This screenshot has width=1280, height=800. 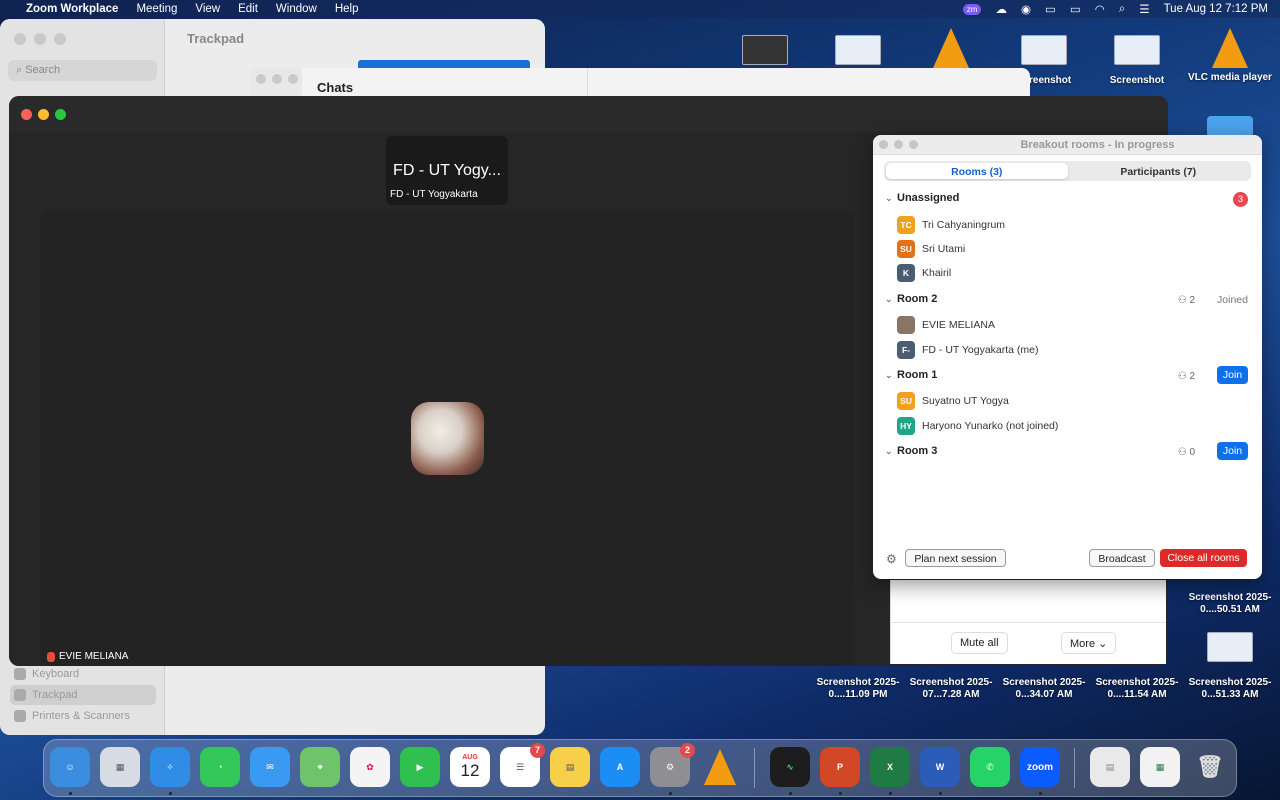 What do you see at coordinates (1230, 56) in the screenshot?
I see `desktop-file: VLC media player` at bounding box center [1230, 56].